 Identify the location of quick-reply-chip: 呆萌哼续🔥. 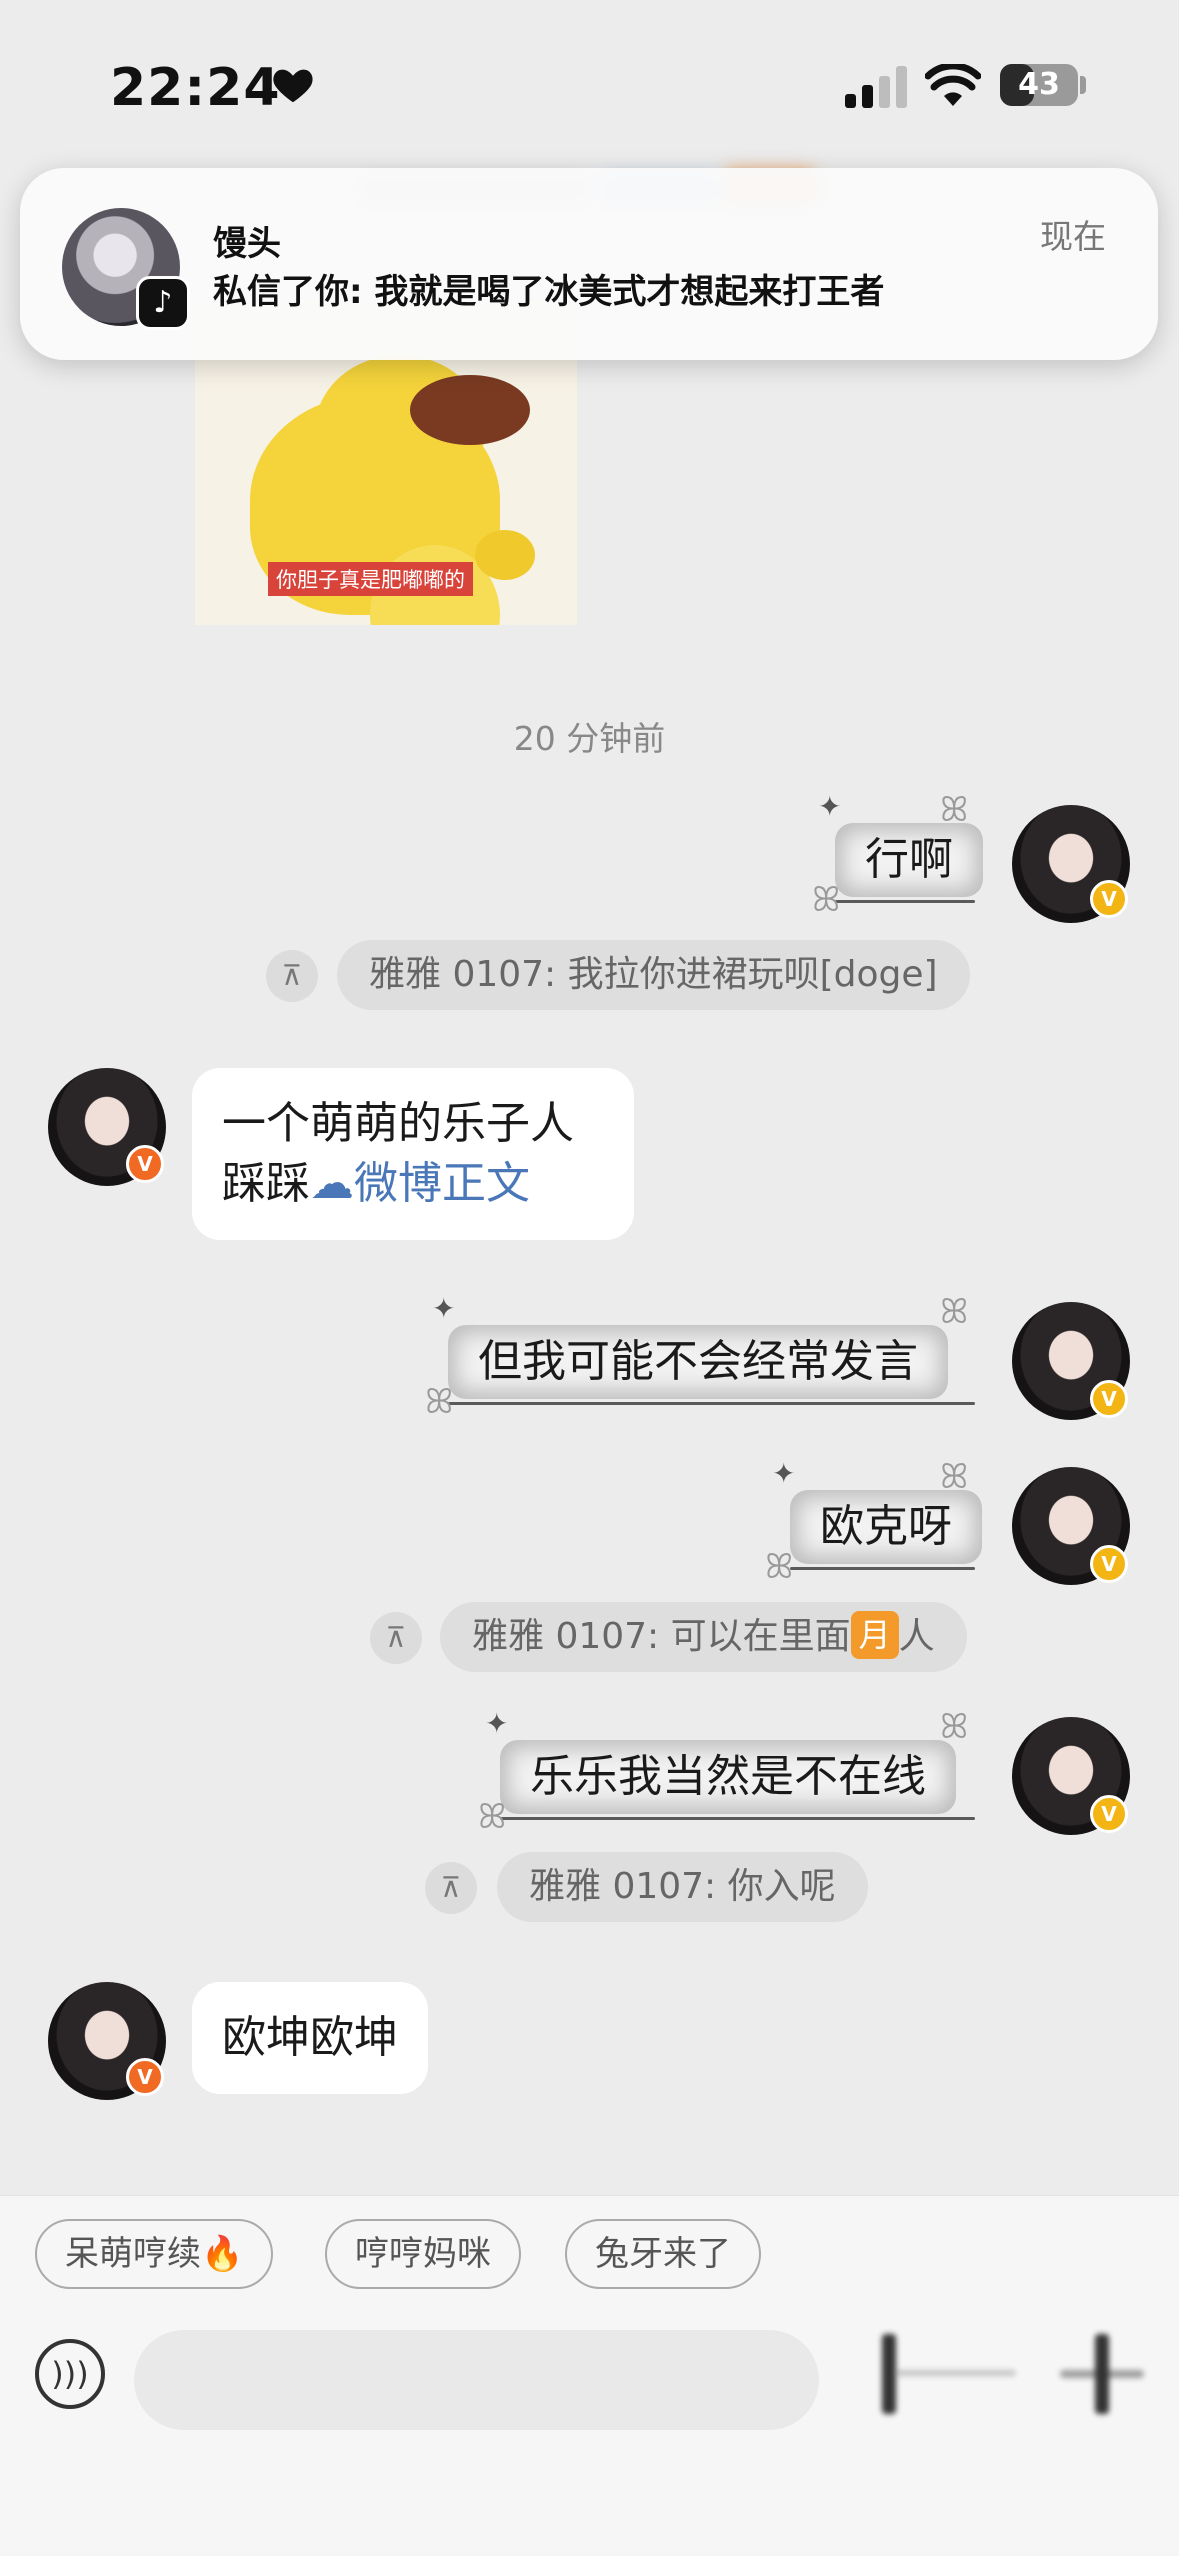
(154, 2254).